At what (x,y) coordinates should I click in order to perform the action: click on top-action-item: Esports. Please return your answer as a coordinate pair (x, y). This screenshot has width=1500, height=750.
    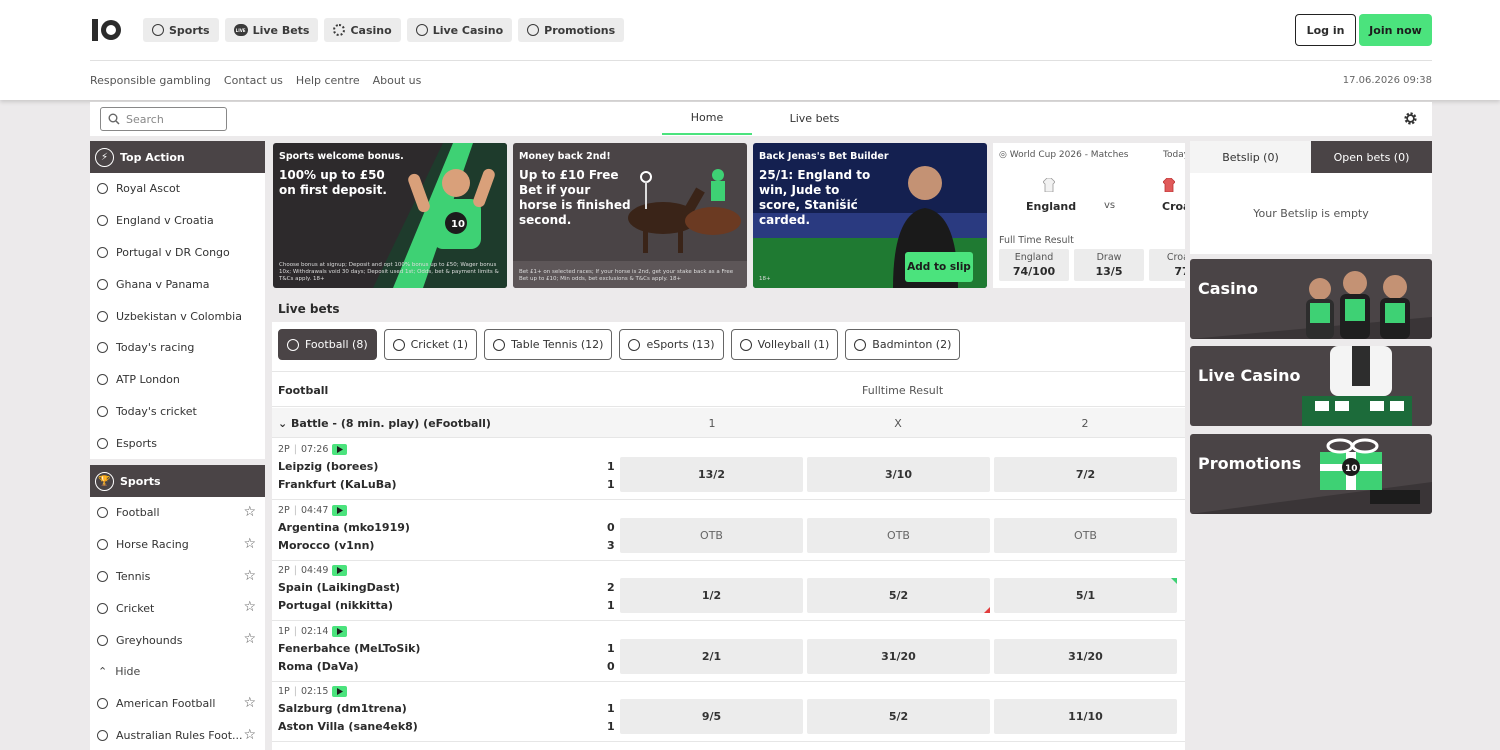
    Looking at the image, I should click on (177, 443).